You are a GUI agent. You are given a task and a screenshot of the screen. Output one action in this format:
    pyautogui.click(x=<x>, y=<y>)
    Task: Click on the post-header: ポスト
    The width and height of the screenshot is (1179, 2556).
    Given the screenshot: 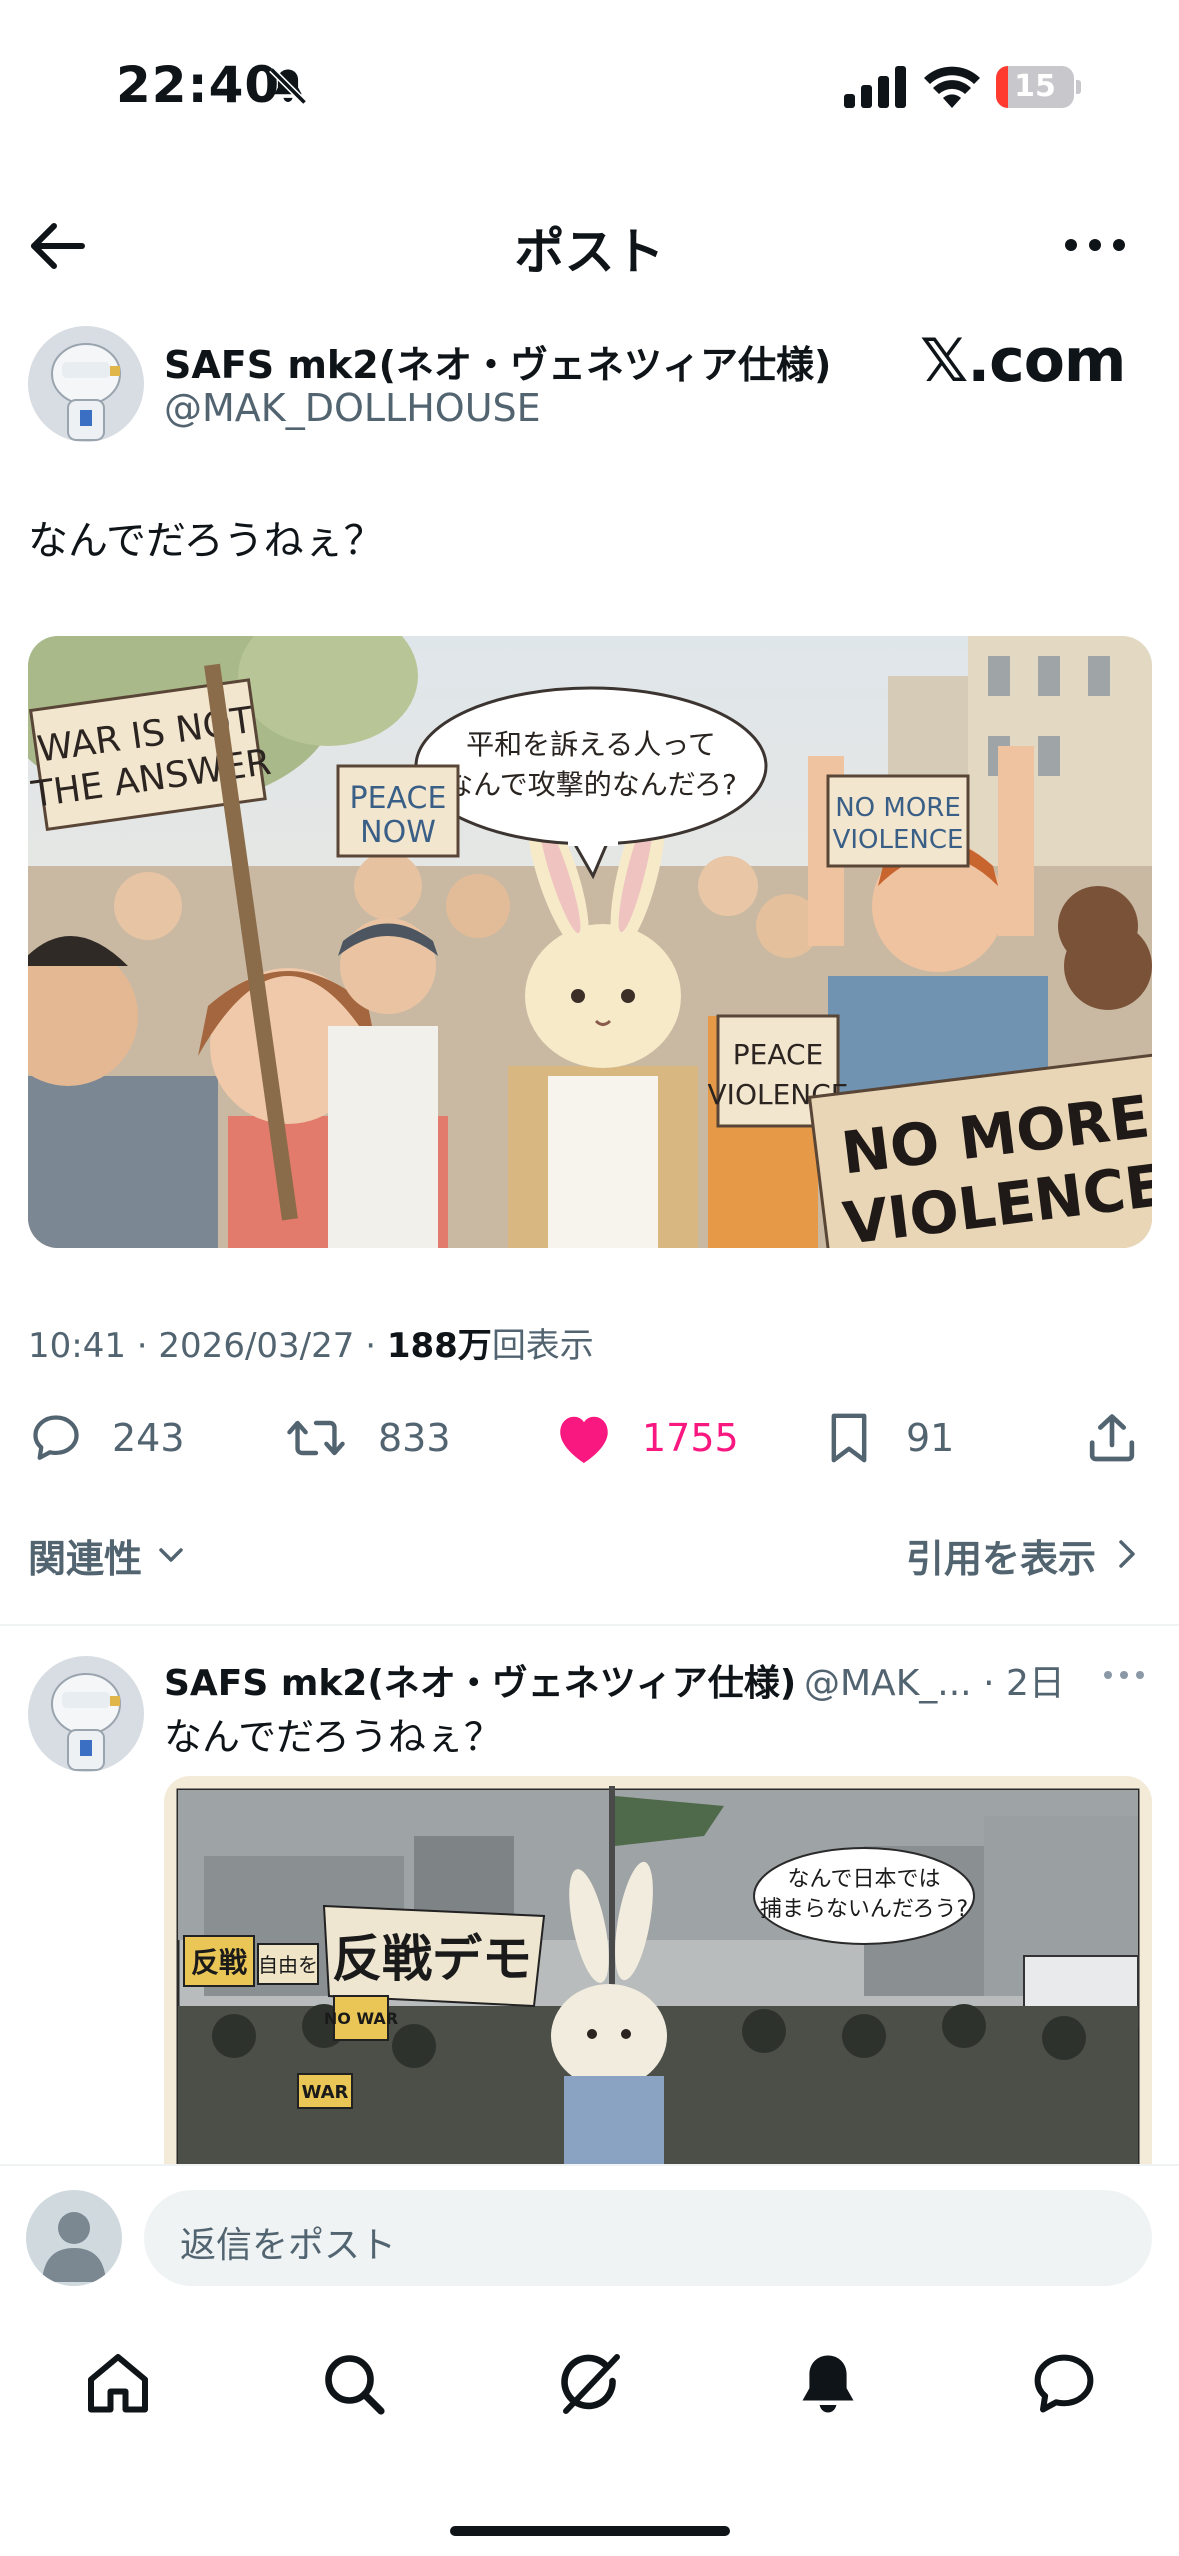 What is the action you would take?
    pyautogui.click(x=589, y=245)
    